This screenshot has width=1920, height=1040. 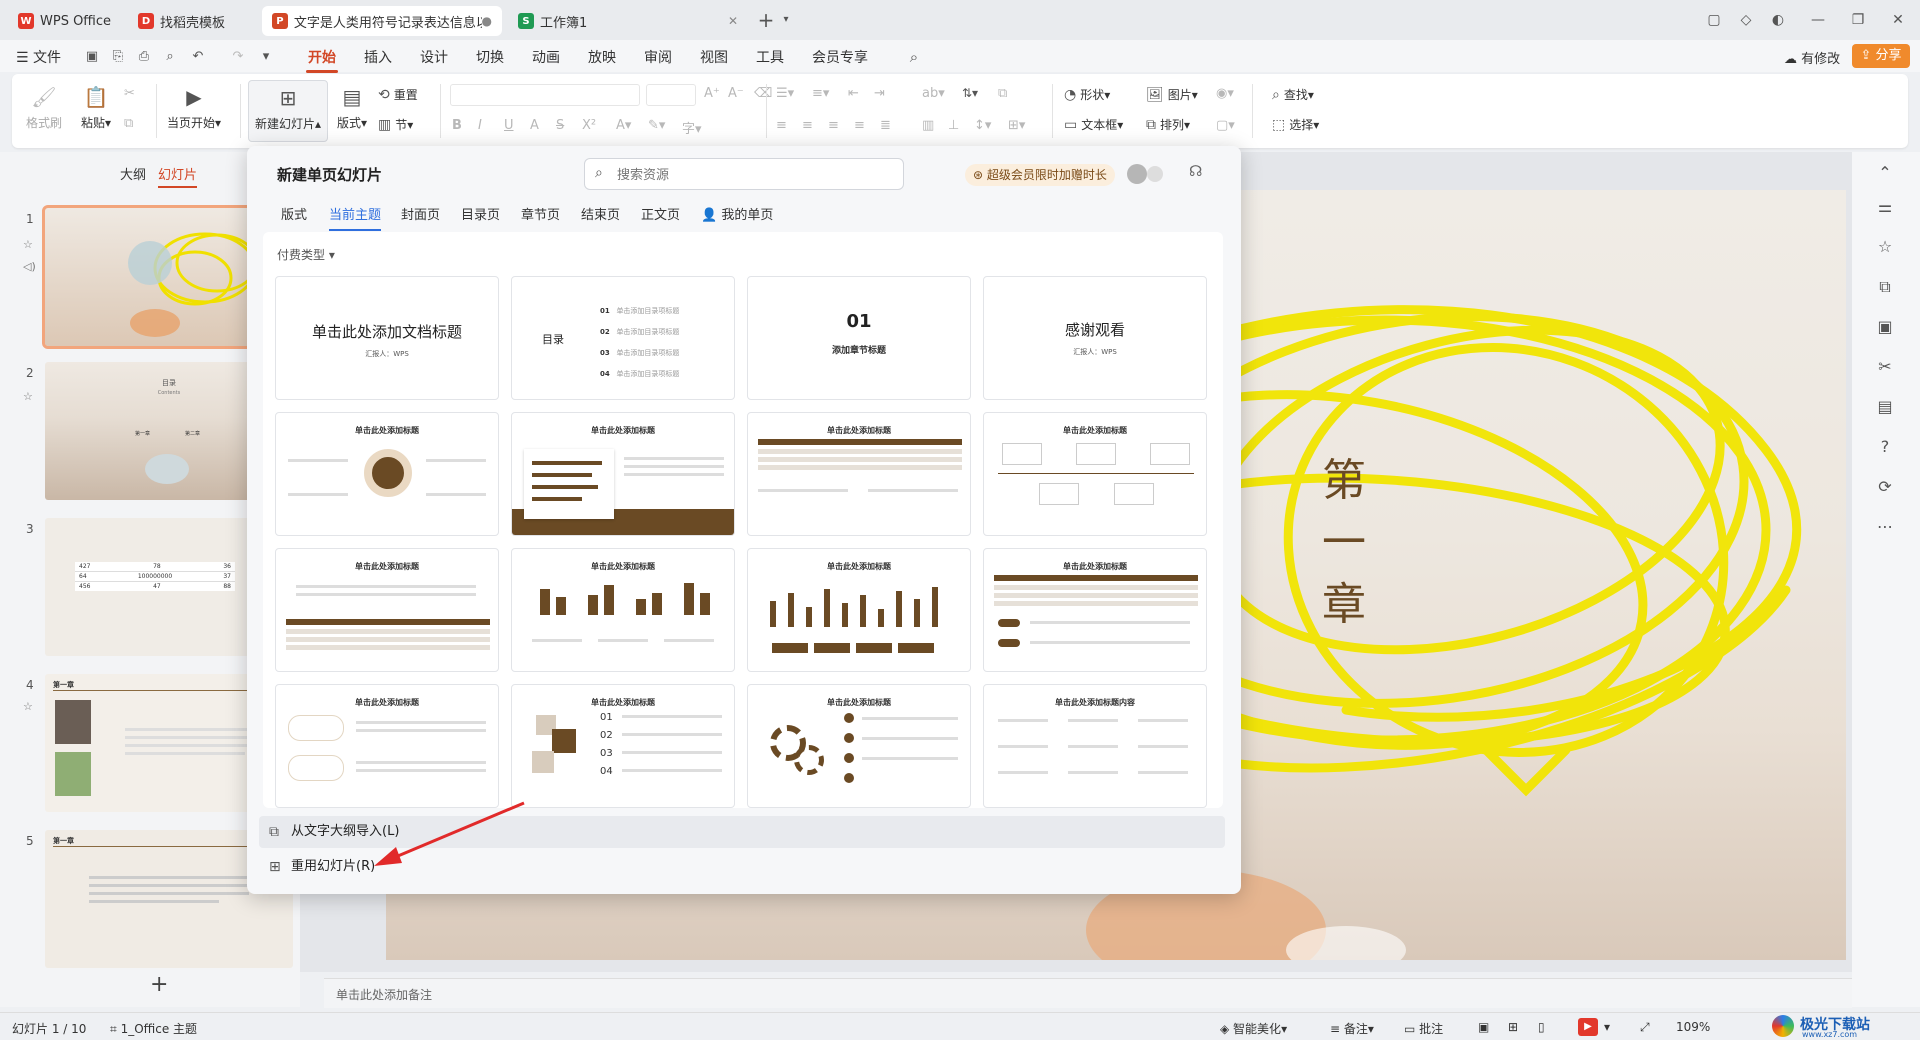 What do you see at coordinates (38, 57) in the screenshot?
I see `file-menu: ☰ 文件` at bounding box center [38, 57].